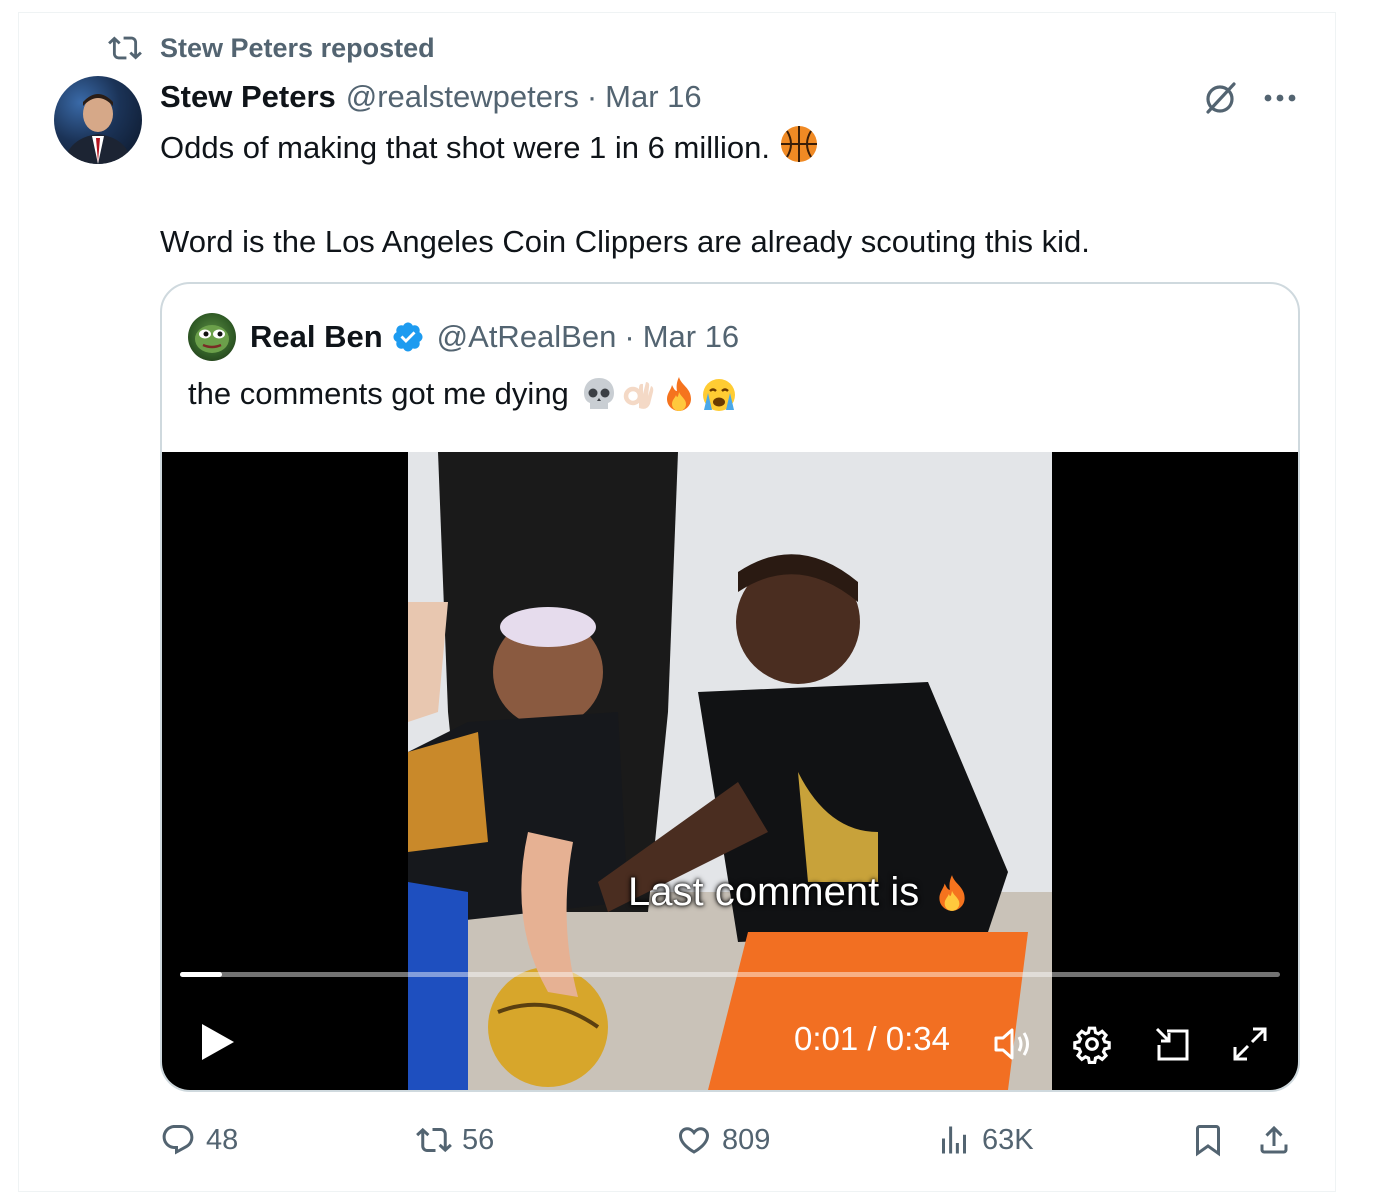 The width and height of the screenshot is (1392, 1202). Describe the element at coordinates (954, 1140) in the screenshot. I see `analytics-icon` at that location.